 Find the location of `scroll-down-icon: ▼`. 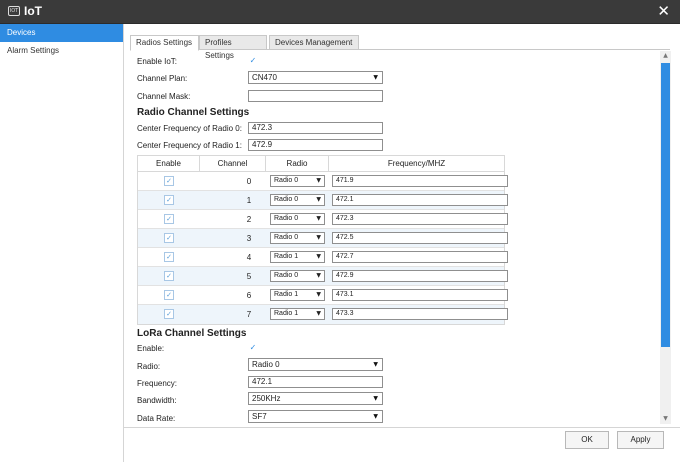

scroll-down-icon: ▼ is located at coordinates (665, 419).